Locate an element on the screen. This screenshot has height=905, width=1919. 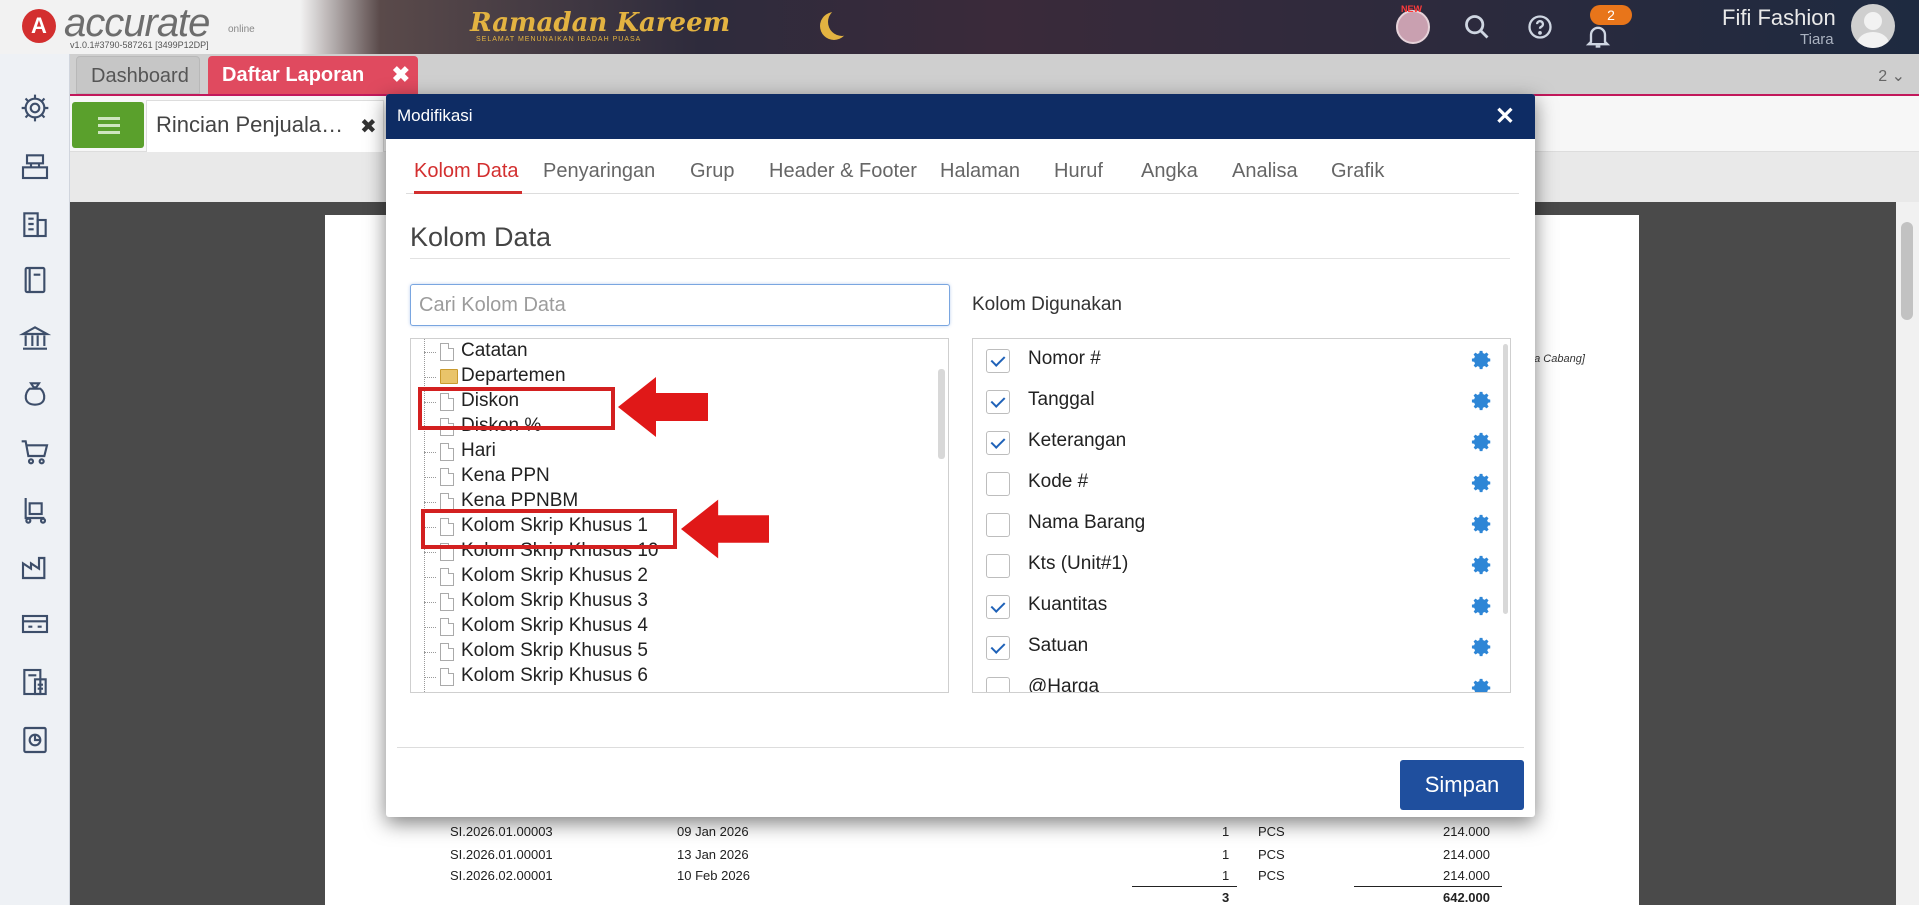
checkbox-kuantitas is located at coordinates (998, 607).